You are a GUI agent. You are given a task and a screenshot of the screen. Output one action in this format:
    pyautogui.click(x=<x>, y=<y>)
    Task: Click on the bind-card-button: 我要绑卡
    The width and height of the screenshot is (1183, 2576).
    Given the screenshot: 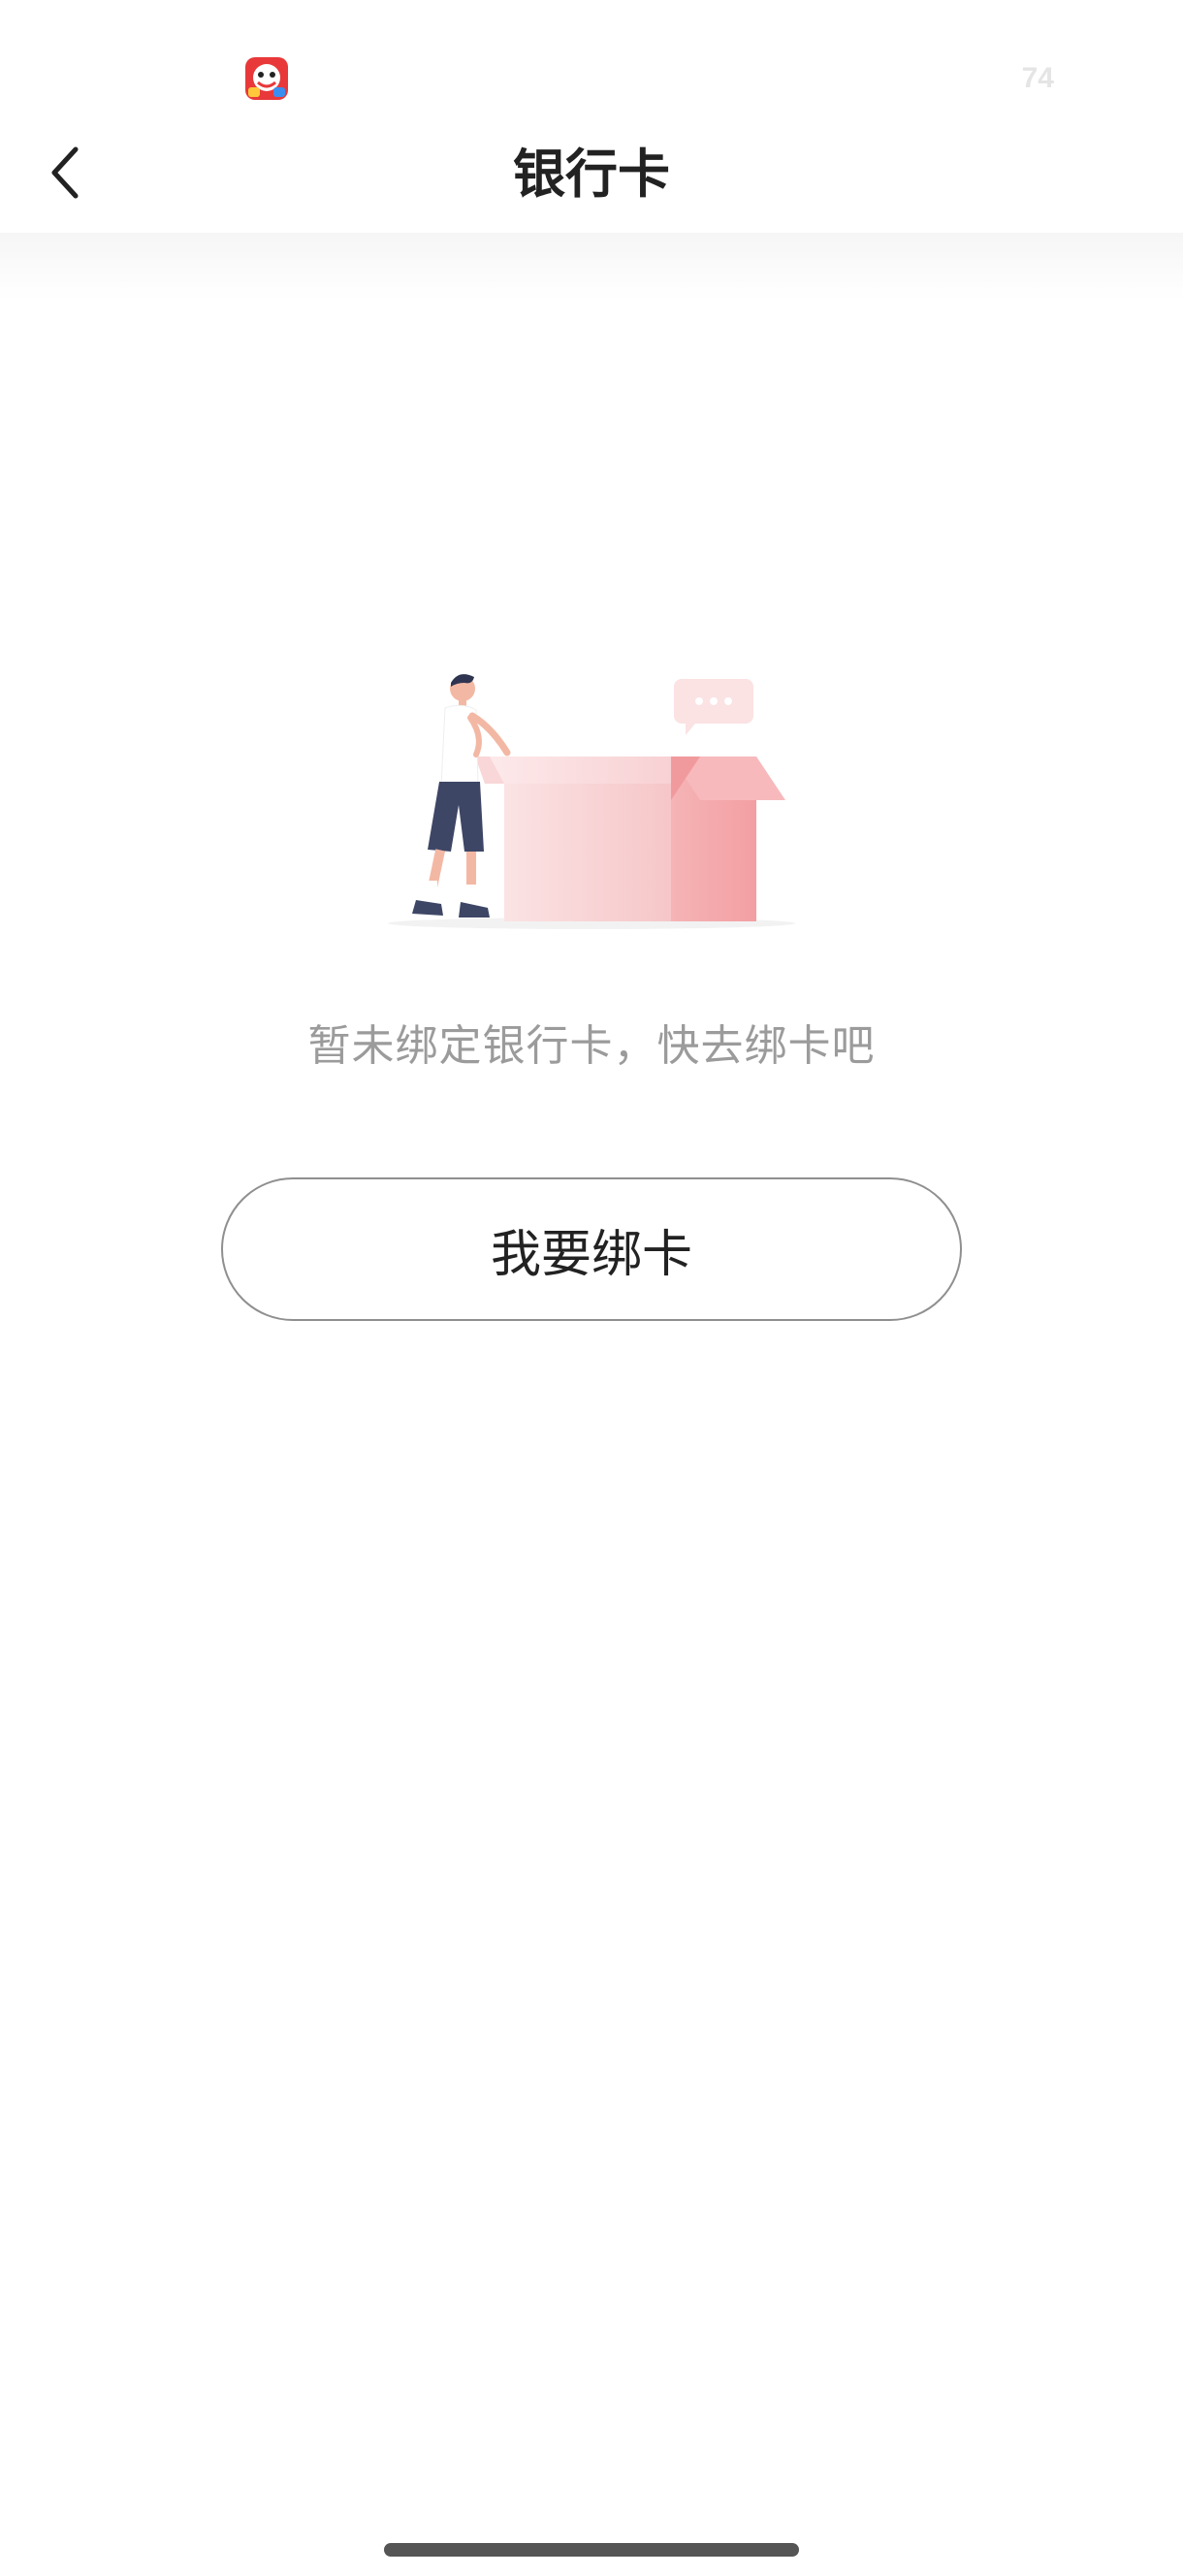 What is the action you would take?
    pyautogui.click(x=591, y=1249)
    